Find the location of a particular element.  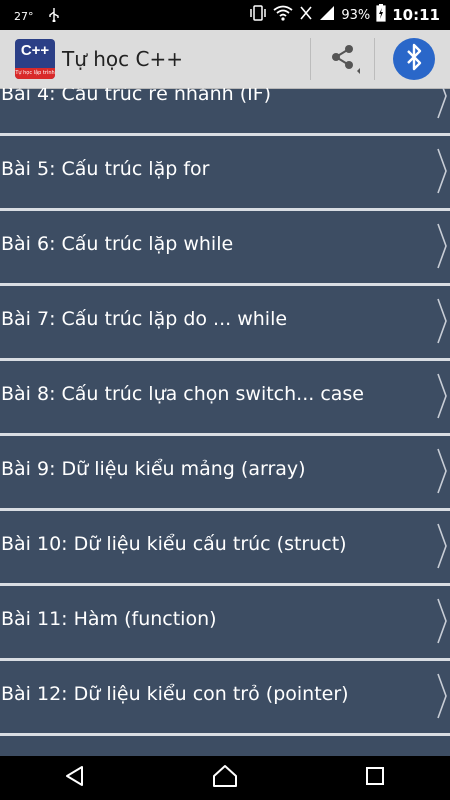

page-title: Tự học C++ is located at coordinates (122, 59).